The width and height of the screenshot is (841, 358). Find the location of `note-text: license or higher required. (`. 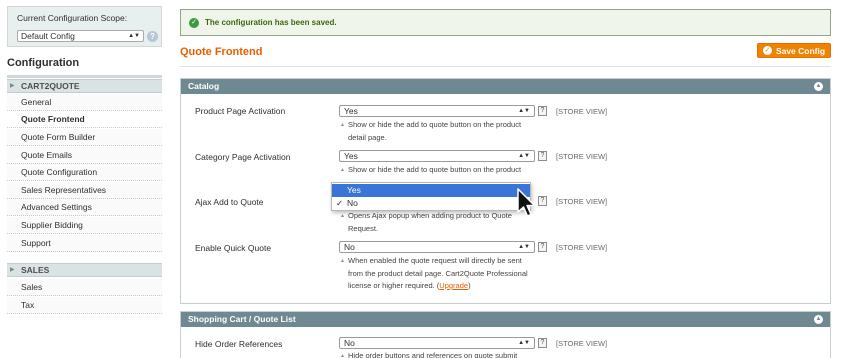

note-text: license or higher required. ( is located at coordinates (394, 285).